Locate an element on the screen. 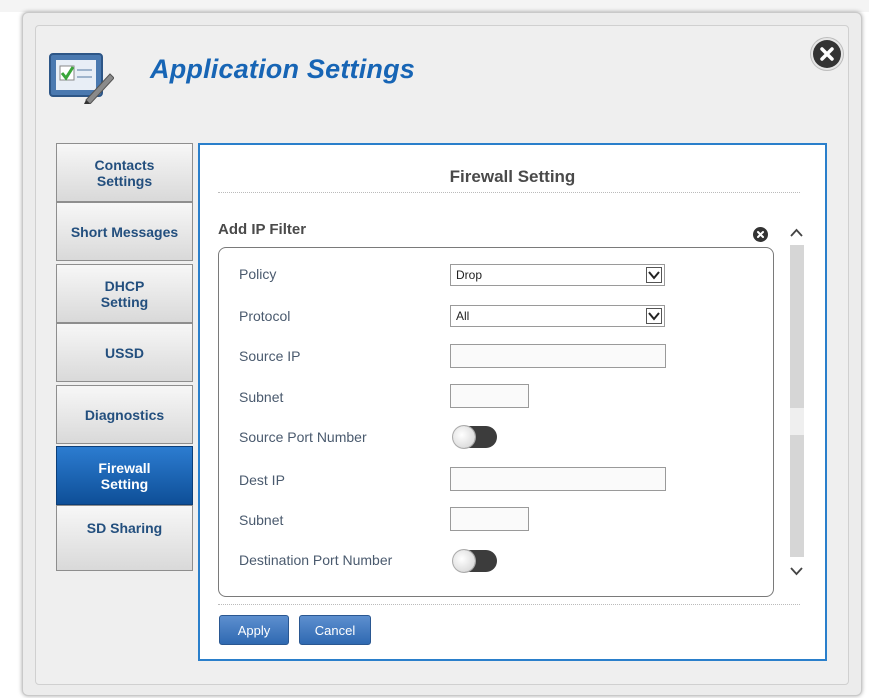  app-title: Application Settings is located at coordinates (283, 69).